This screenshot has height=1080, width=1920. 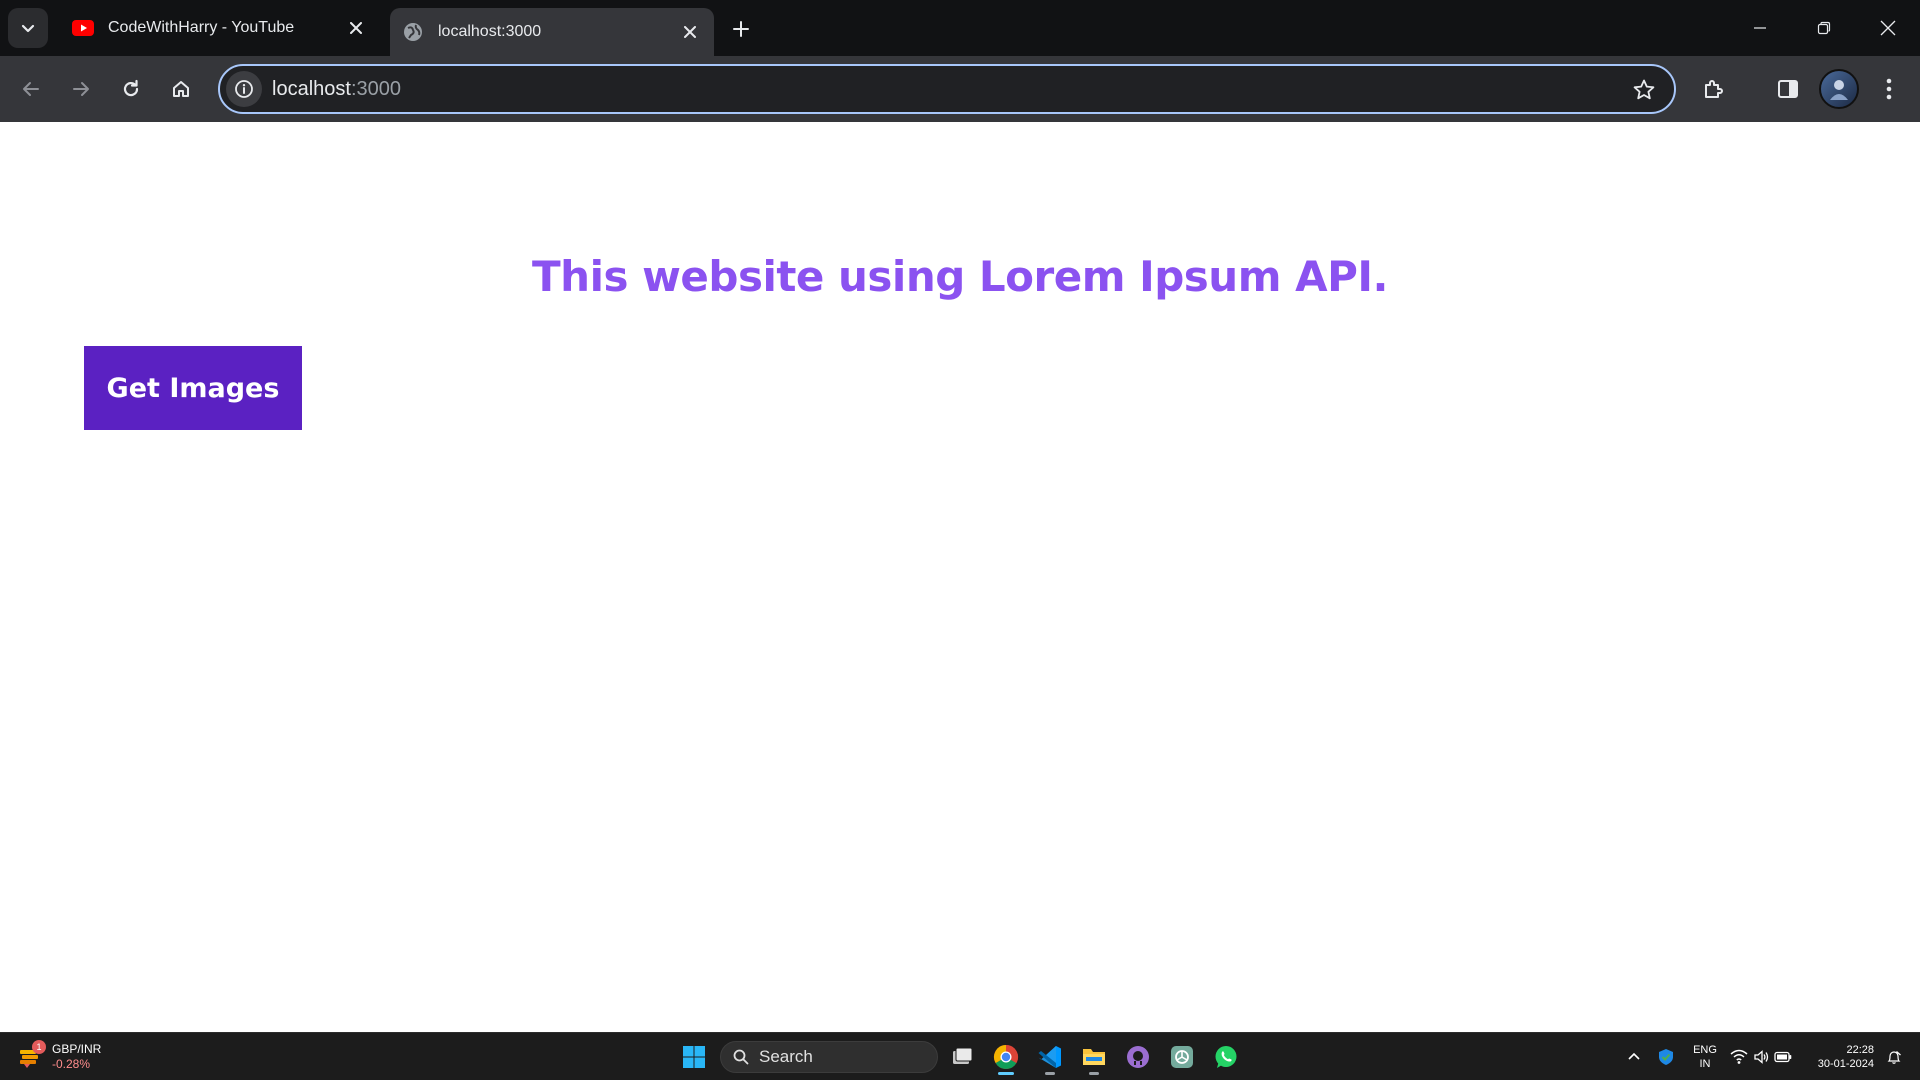 I want to click on profile-avatar, so click(x=1839, y=89).